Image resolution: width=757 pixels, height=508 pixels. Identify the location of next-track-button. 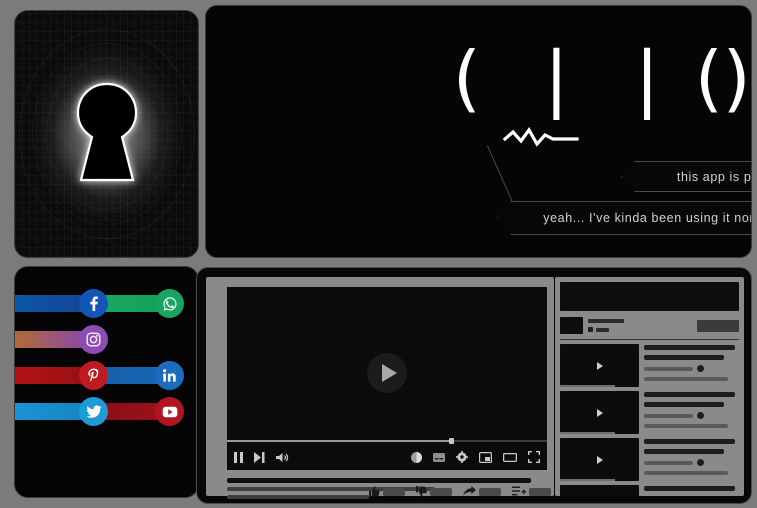
(259, 457).